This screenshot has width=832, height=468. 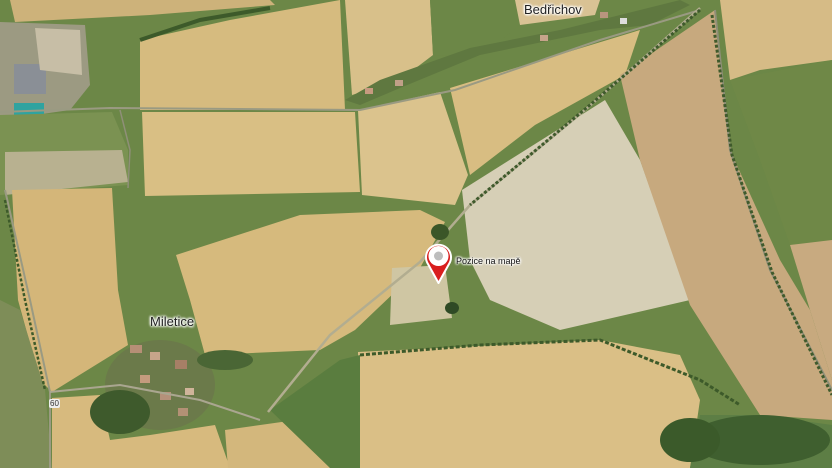 I want to click on map-pin-icon, so click(x=438, y=264).